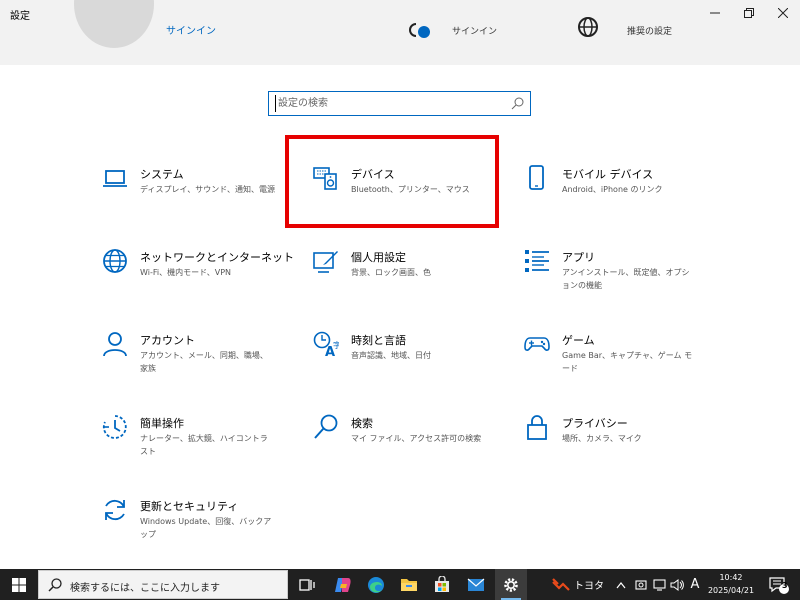 This screenshot has width=800, height=600. I want to click on signin-text: サインイン, so click(474, 30).